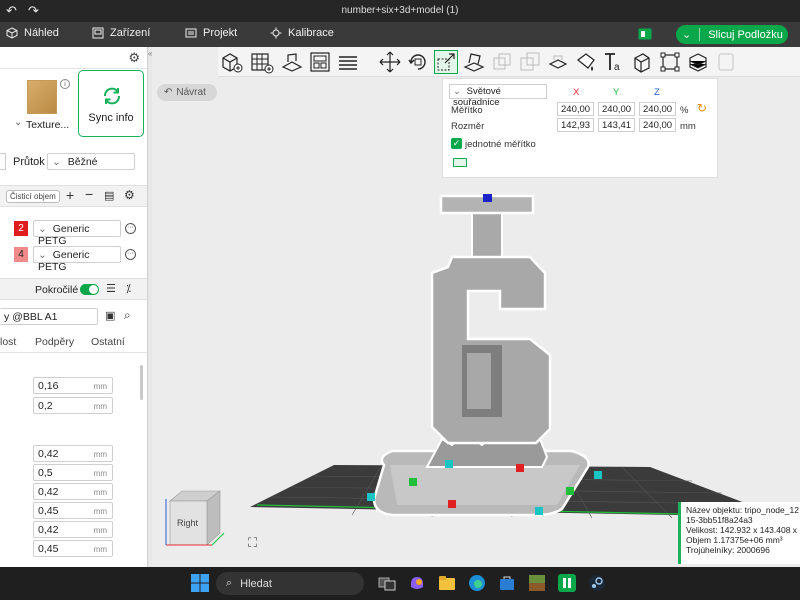  I want to click on coord-system-select: ⌄ Světové souřadnice, so click(498, 96).